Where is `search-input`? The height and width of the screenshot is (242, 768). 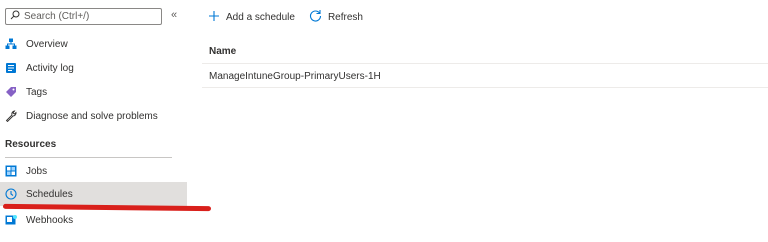 search-input is located at coordinates (87, 16).